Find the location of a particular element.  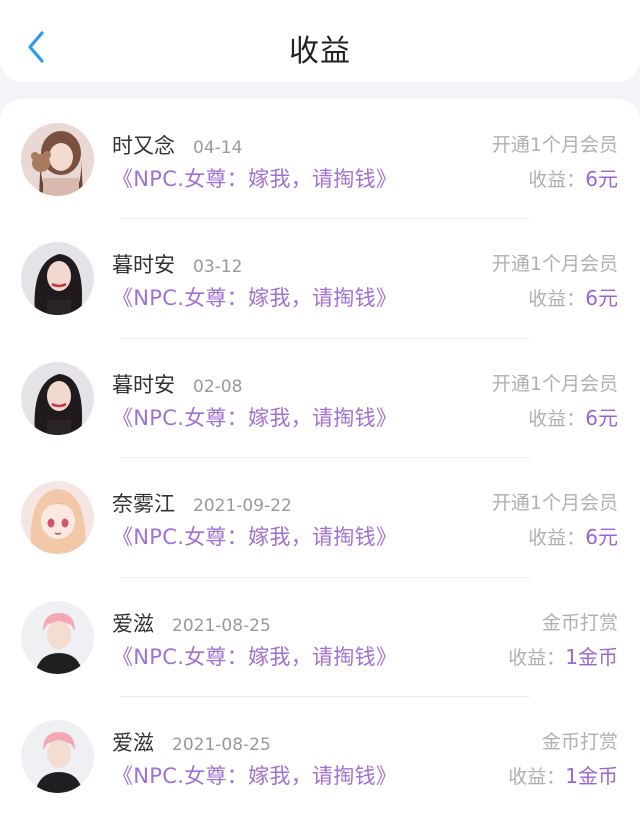

list-item: 时又念 04-14 《NPC.女尊：嫁我，请掏钱》 开通1个月会员 收益：6元 is located at coordinates (320, 158).